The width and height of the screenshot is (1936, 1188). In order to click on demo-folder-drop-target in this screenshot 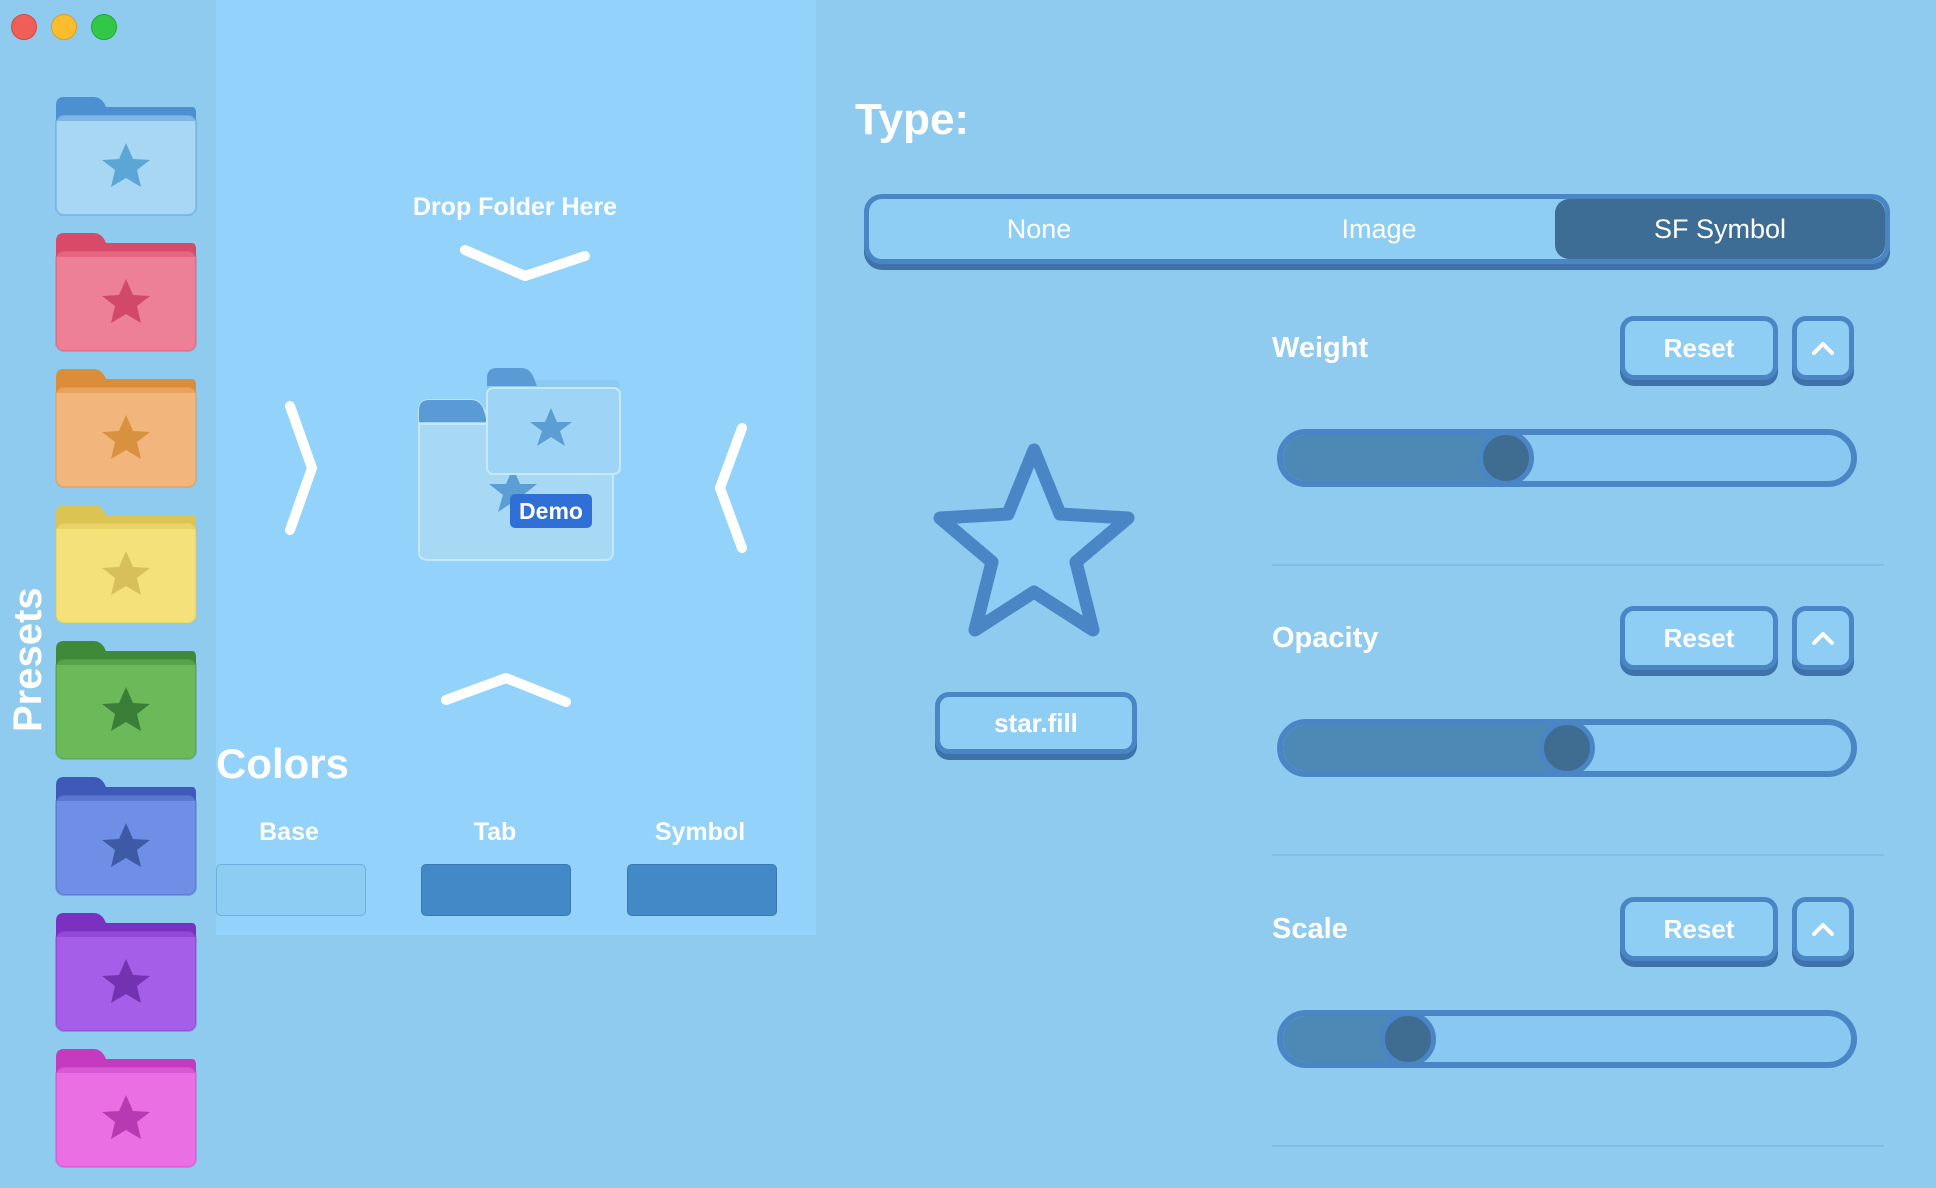, I will do `click(520, 465)`.